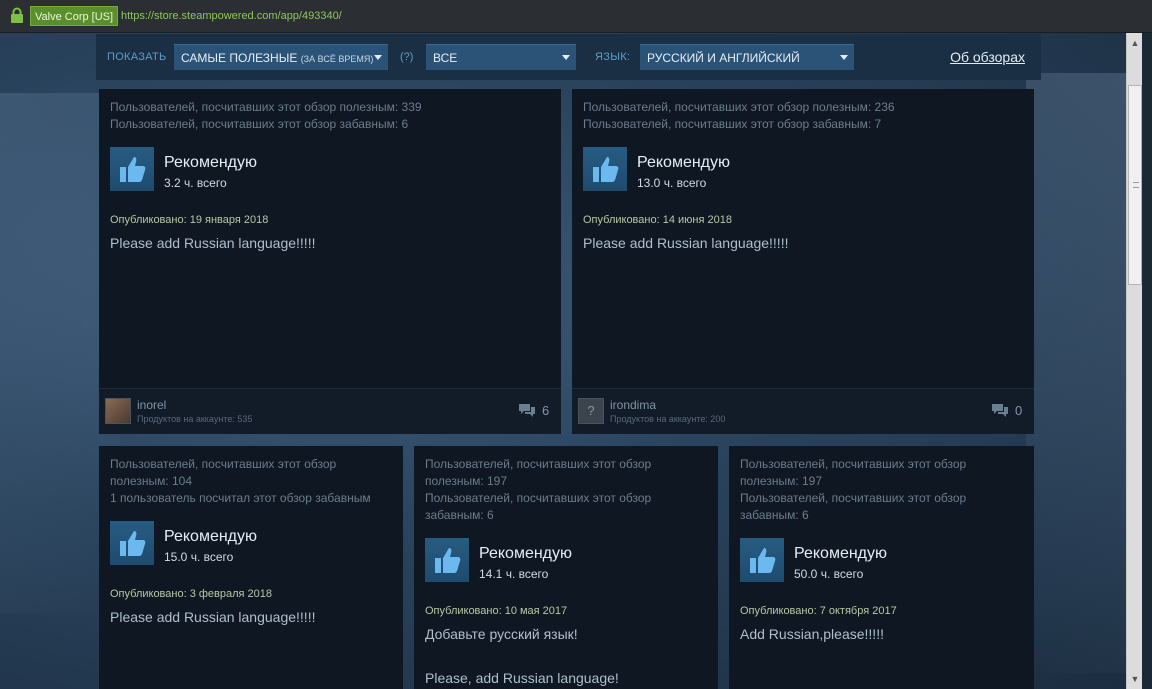 Image resolution: width=1152 pixels, height=689 pixels. I want to click on review-text: Add Russian,please!!!!!, so click(812, 634).